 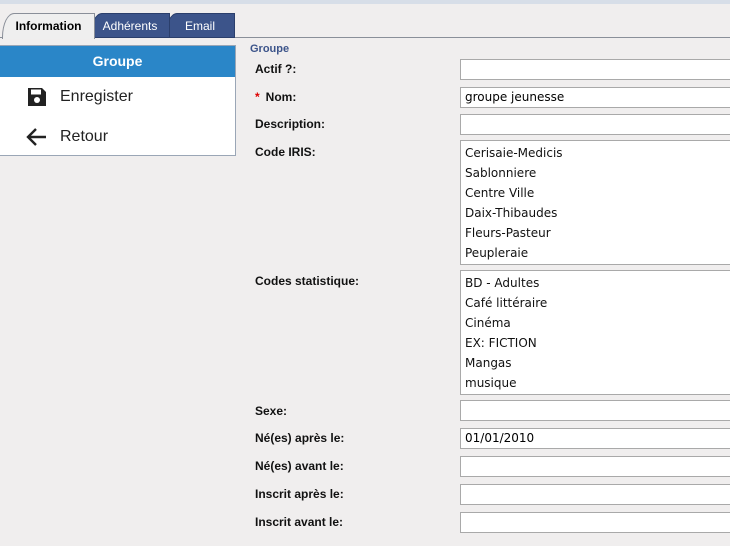 What do you see at coordinates (200, 25) in the screenshot?
I see `tab-email: Email` at bounding box center [200, 25].